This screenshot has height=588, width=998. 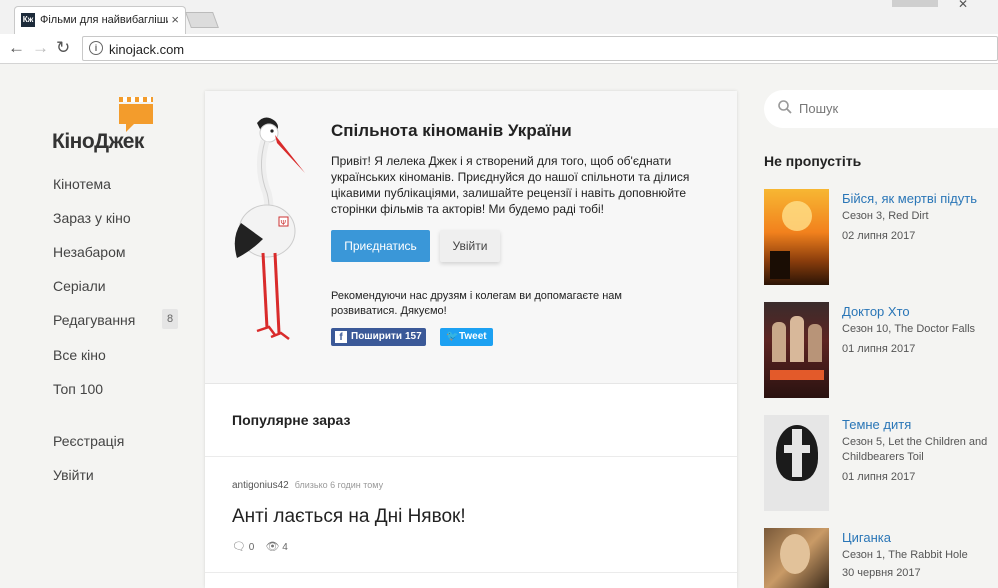 What do you see at coordinates (341, 337) in the screenshot?
I see `facebook-icon: f` at bounding box center [341, 337].